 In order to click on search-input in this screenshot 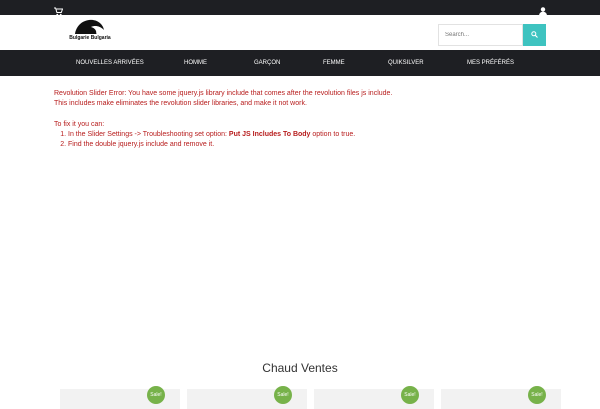, I will do `click(480, 35)`.